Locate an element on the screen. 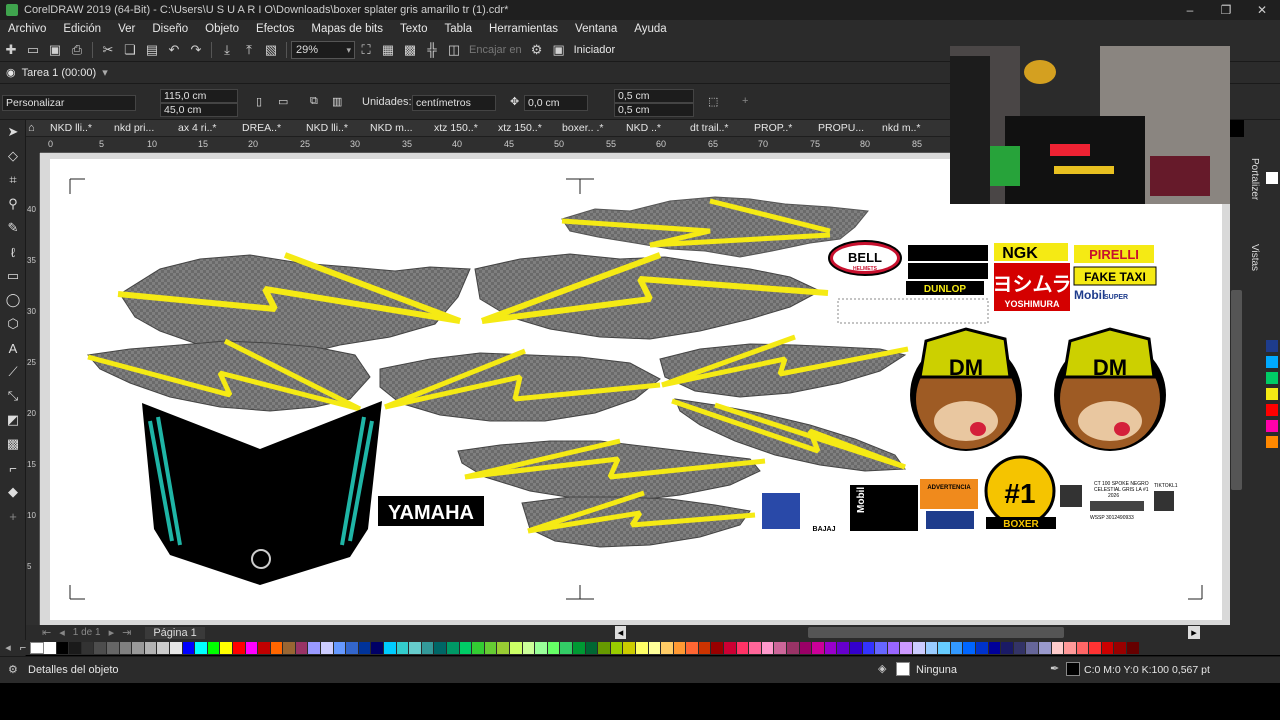  prev-page-icon: ◂ is located at coordinates (62, 632).